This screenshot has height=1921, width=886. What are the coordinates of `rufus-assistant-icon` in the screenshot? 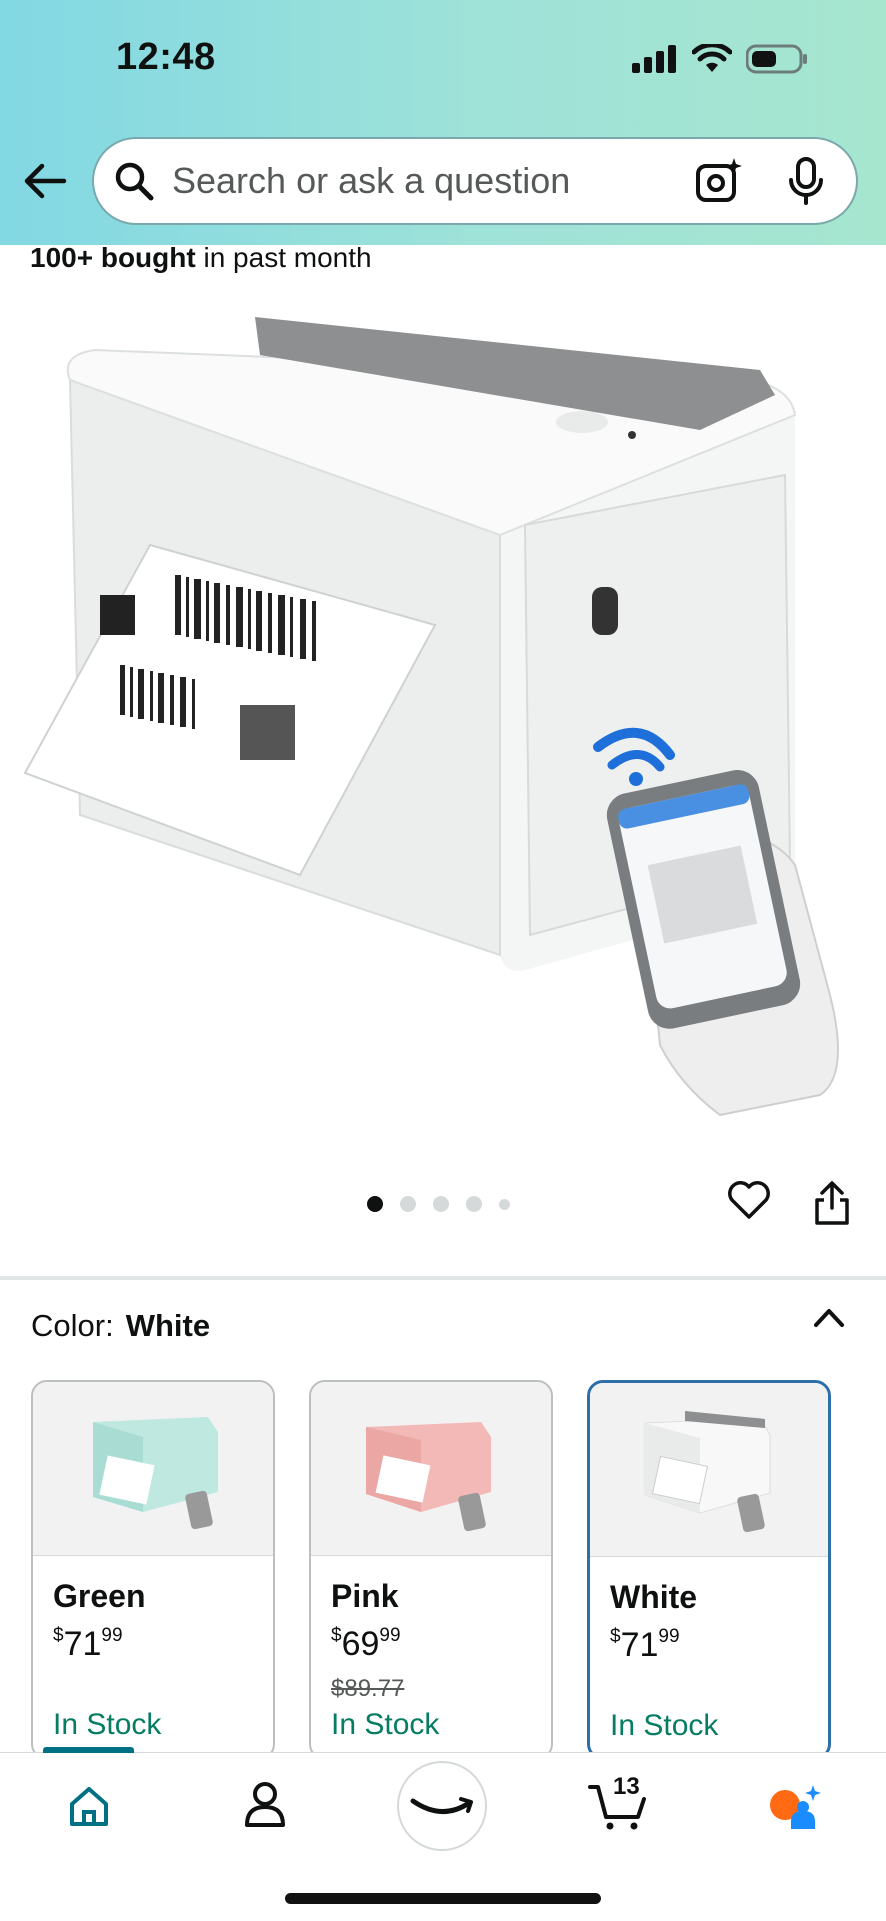 It's located at (794, 1808).